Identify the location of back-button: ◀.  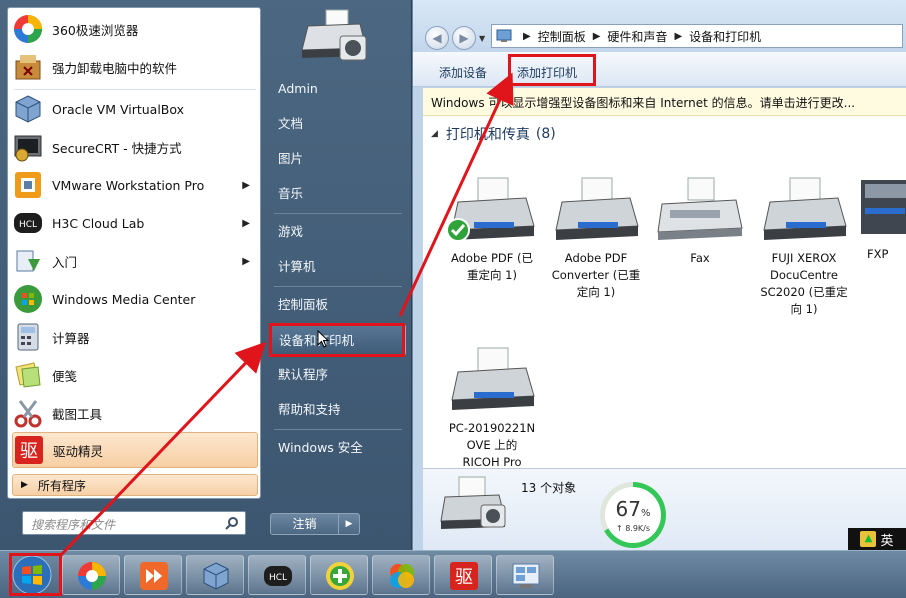
(437, 38).